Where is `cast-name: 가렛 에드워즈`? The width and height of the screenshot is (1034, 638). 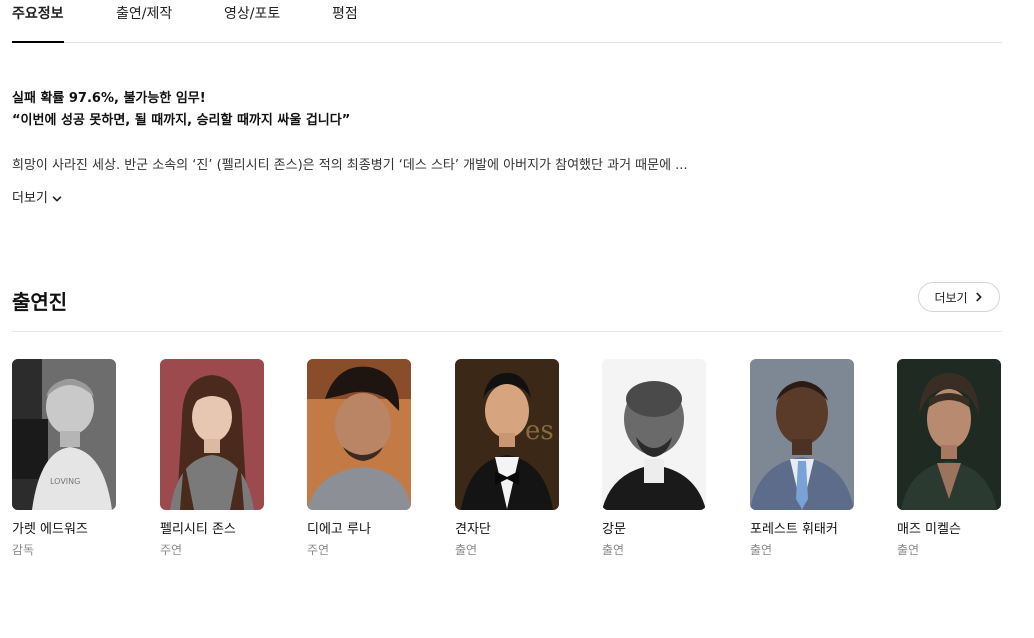 cast-name: 가렛 에드워즈 is located at coordinates (50, 529).